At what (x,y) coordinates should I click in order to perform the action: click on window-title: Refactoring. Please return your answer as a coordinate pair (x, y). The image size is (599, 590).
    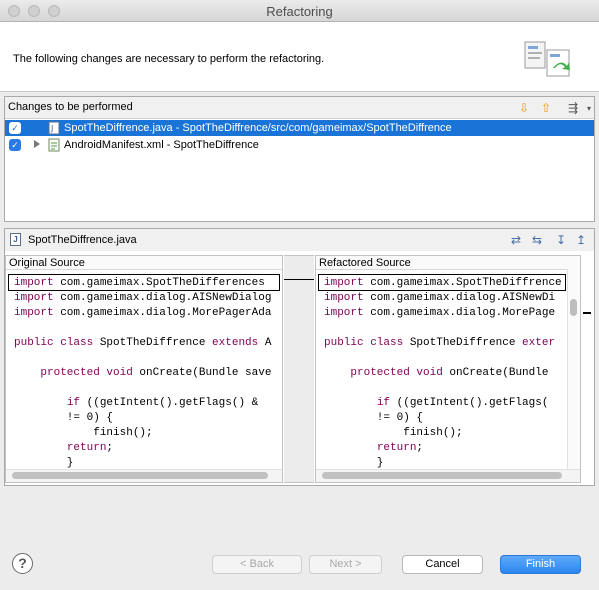
    Looking at the image, I should click on (299, 11).